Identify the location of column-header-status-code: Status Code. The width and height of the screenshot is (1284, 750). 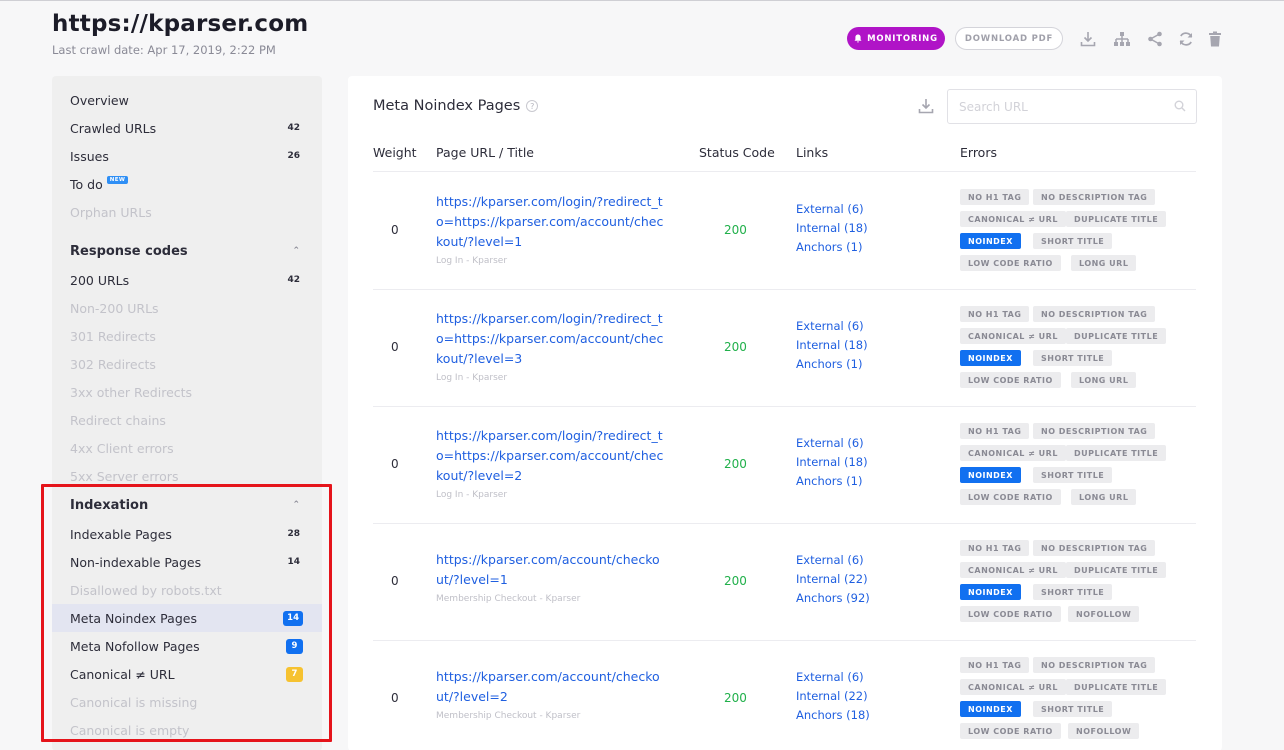
(737, 152).